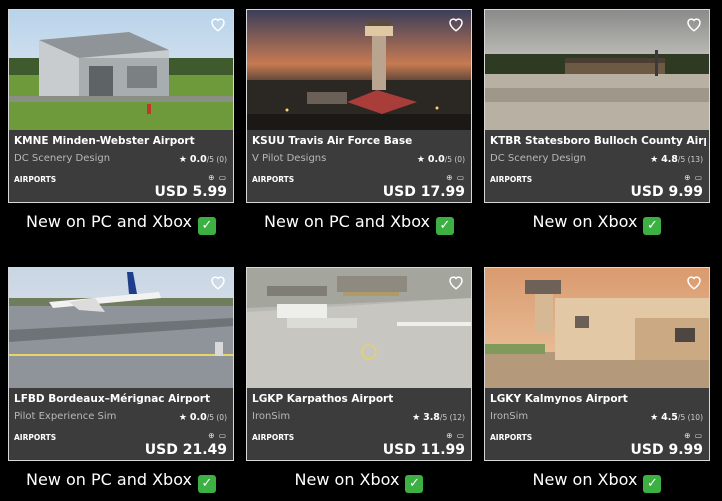 Image resolution: width=722 pixels, height=501 pixels. Describe the element at coordinates (690, 417) in the screenshot. I see `rating-count: /5 (10)` at that location.